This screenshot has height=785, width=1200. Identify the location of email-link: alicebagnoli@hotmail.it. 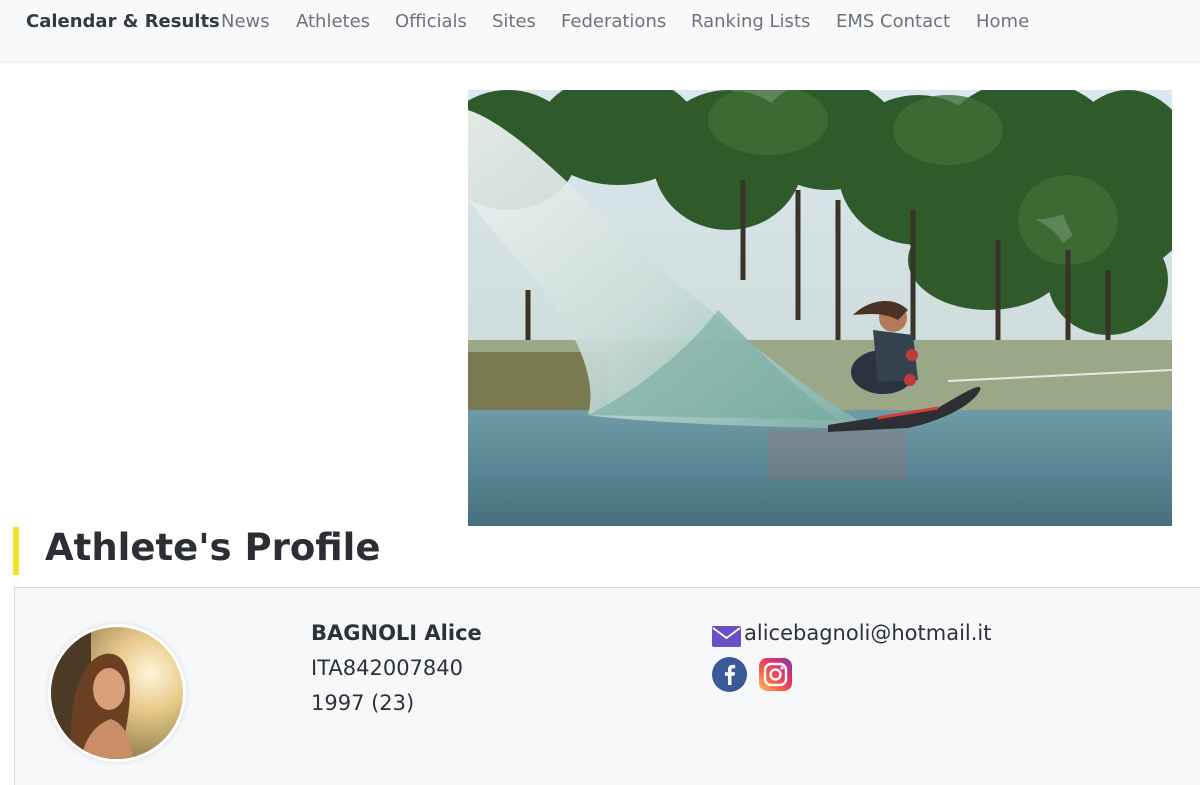
(868, 633).